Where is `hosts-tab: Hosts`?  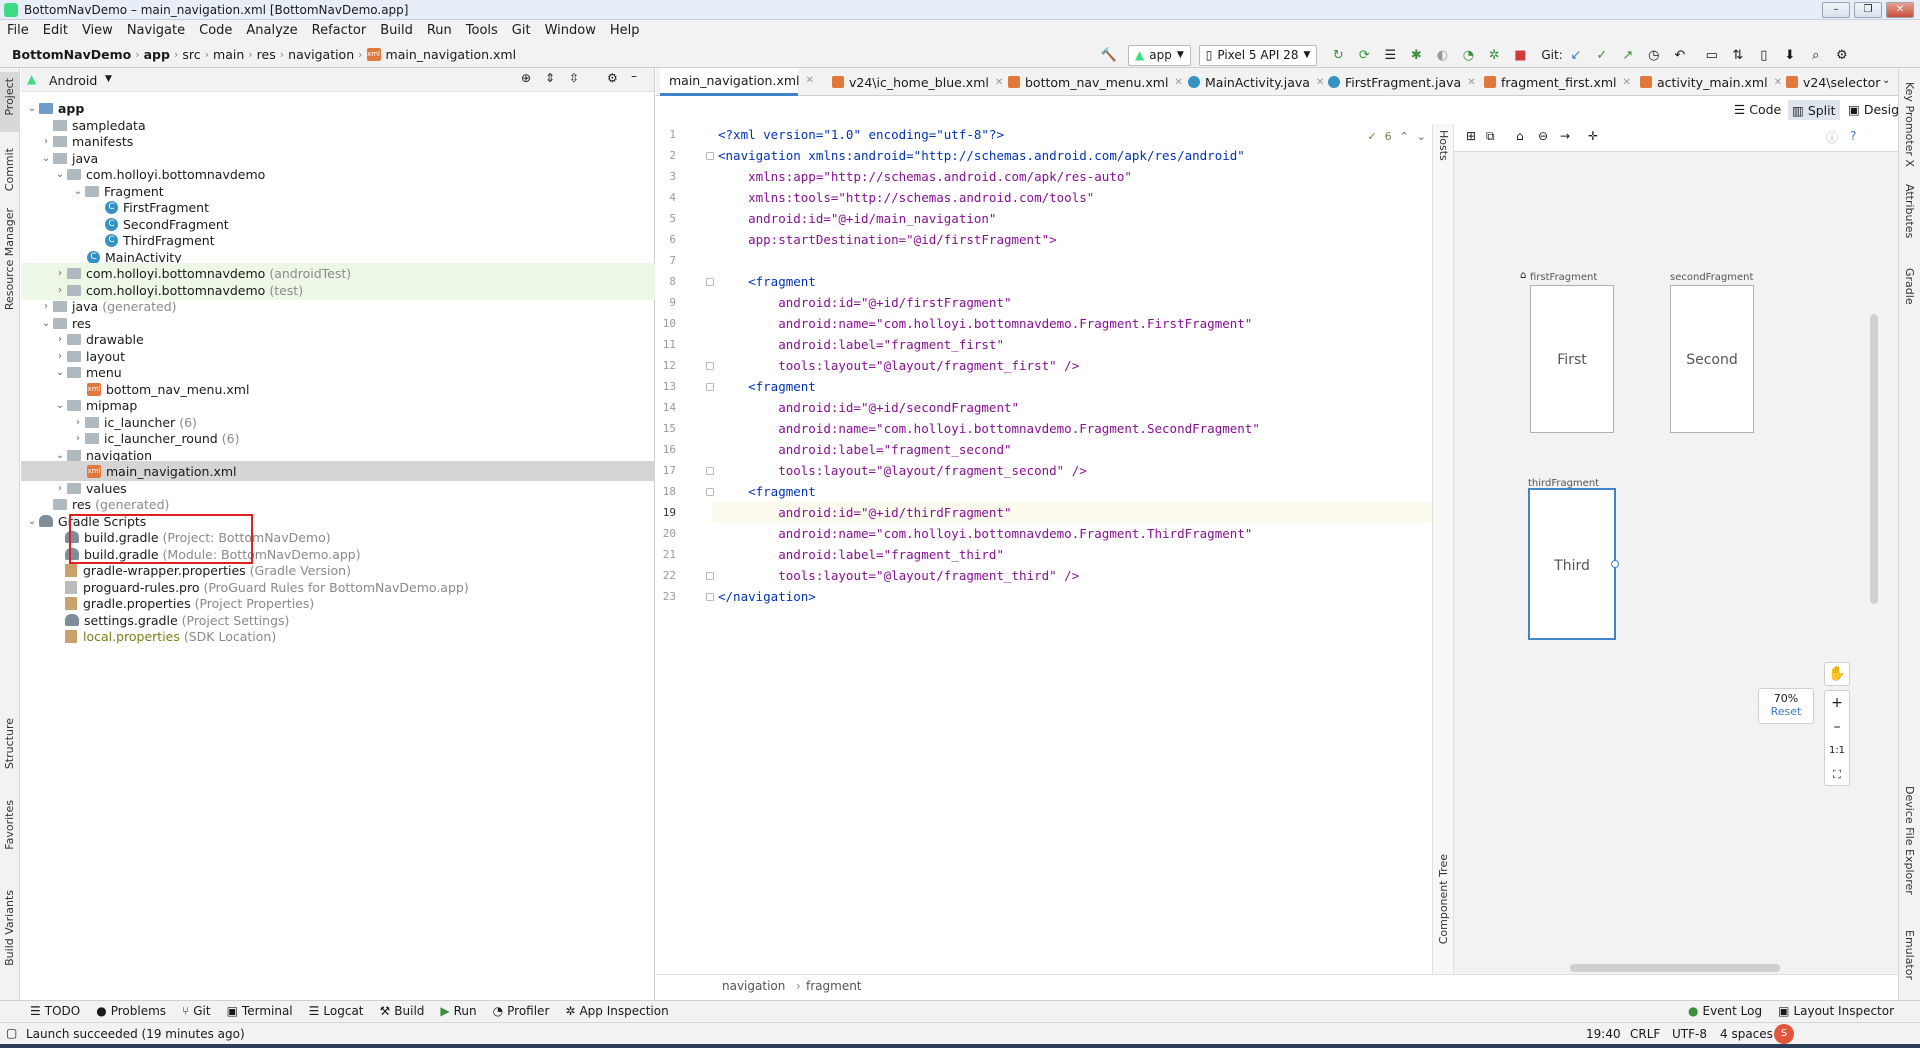
hosts-tab: Hosts is located at coordinates (1443, 145).